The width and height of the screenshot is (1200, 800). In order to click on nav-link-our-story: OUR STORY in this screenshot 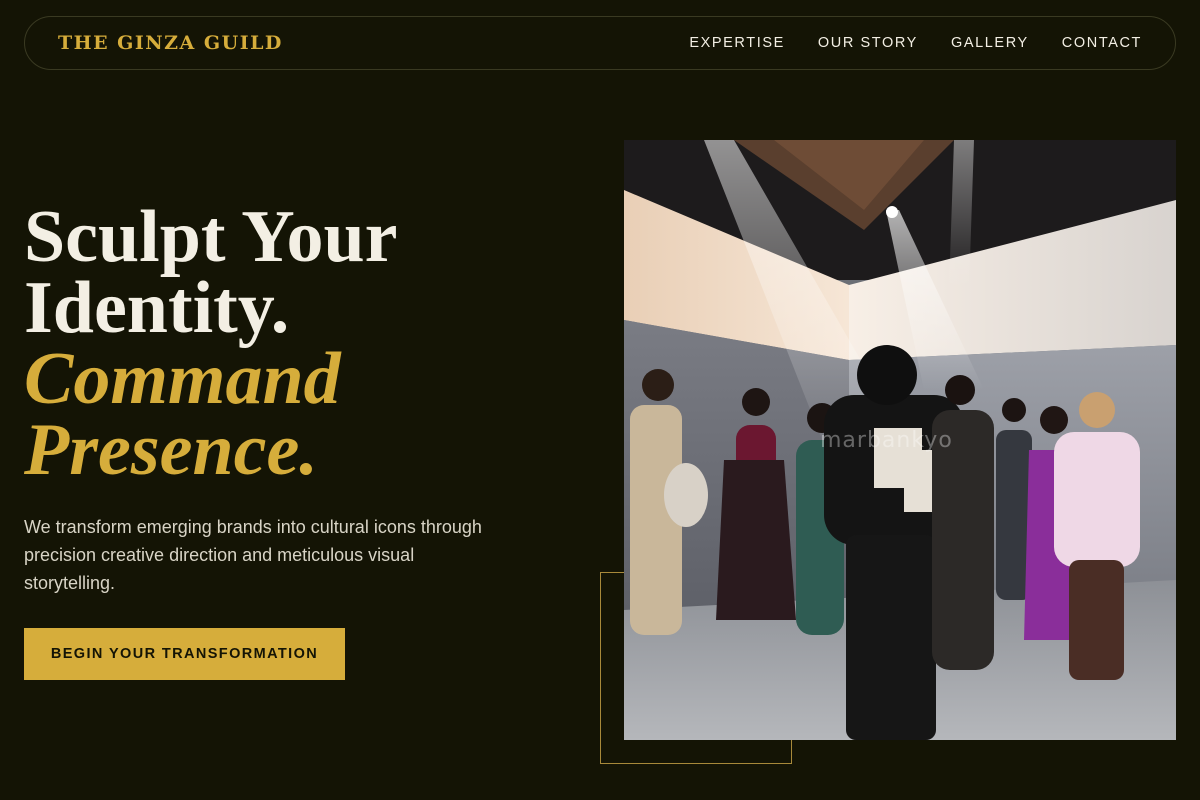, I will do `click(868, 43)`.